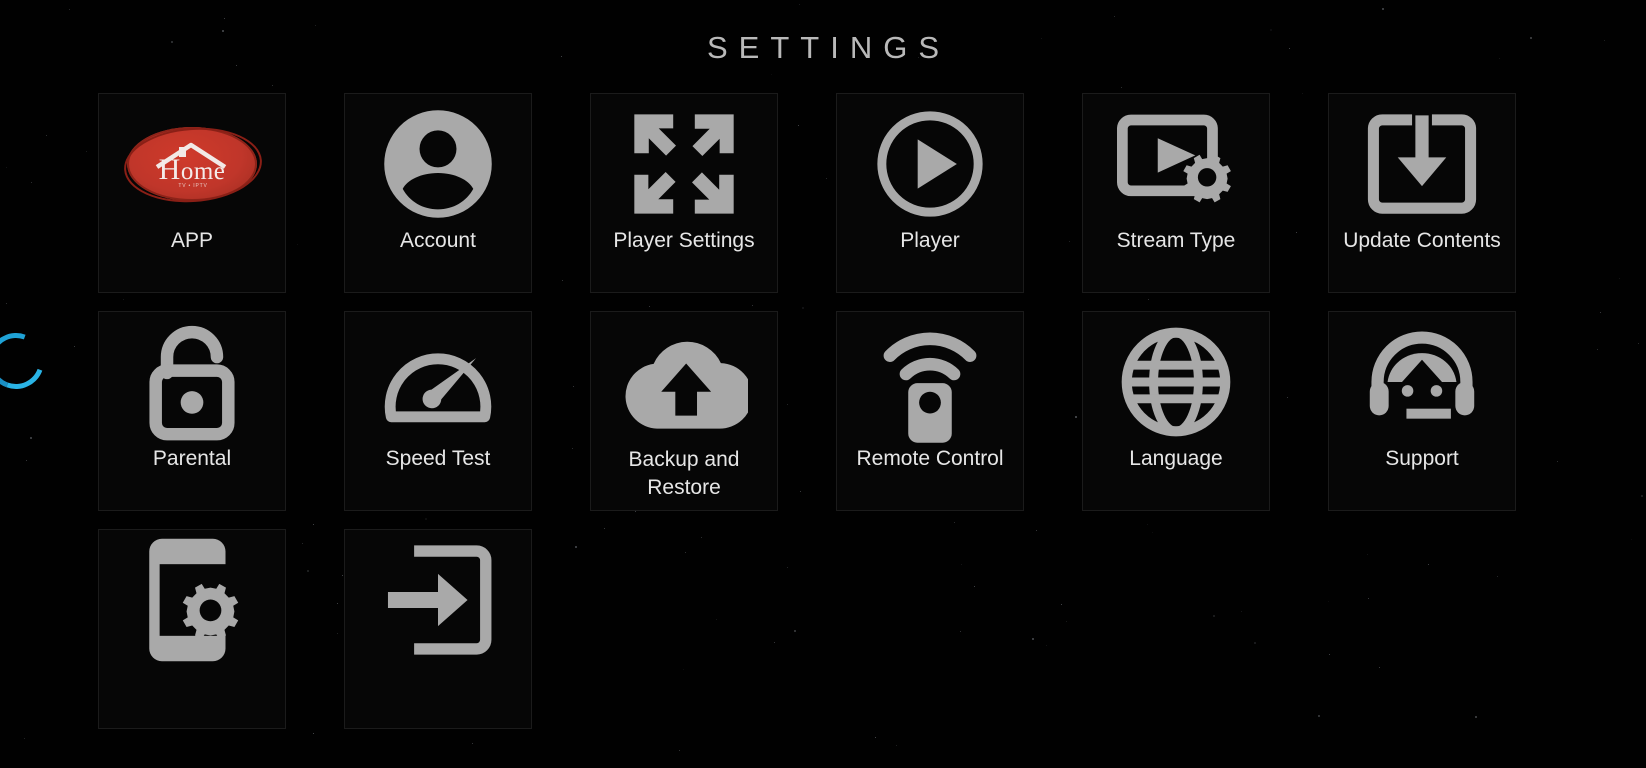  Describe the element at coordinates (1422, 458) in the screenshot. I see `settings-tile-label: Support` at that location.